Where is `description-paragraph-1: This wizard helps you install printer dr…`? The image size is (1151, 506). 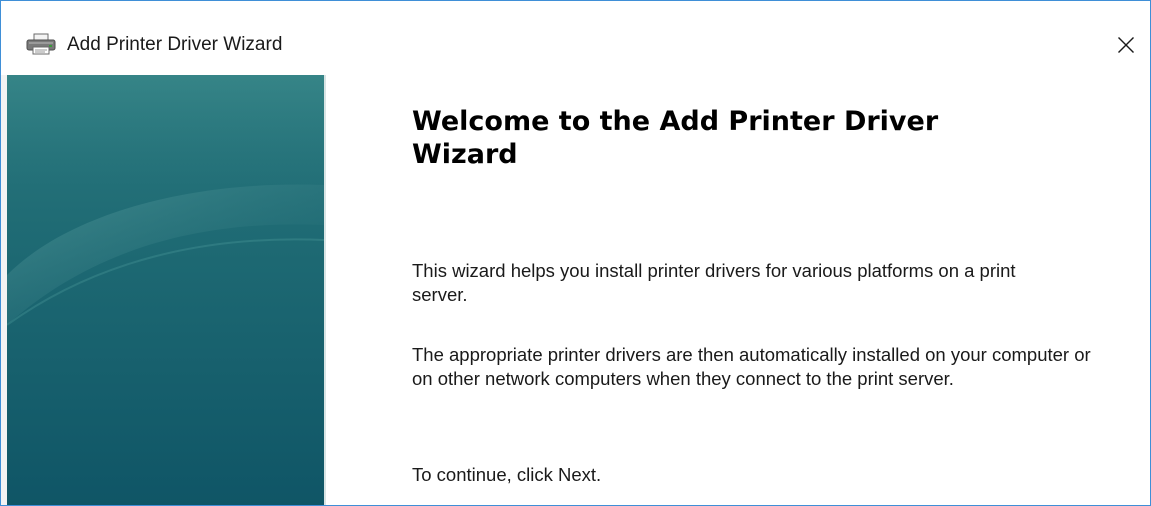
description-paragraph-1: This wizard helps you install printer dr… is located at coordinates (714, 282).